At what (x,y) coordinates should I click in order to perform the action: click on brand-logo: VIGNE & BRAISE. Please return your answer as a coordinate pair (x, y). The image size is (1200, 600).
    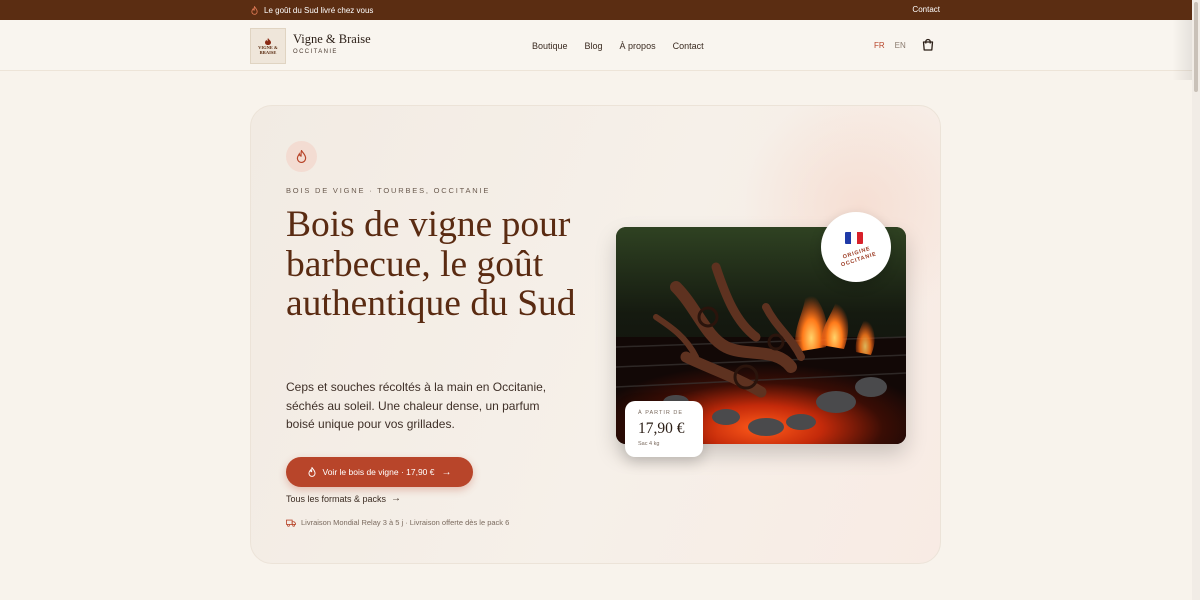
    Looking at the image, I should click on (268, 46).